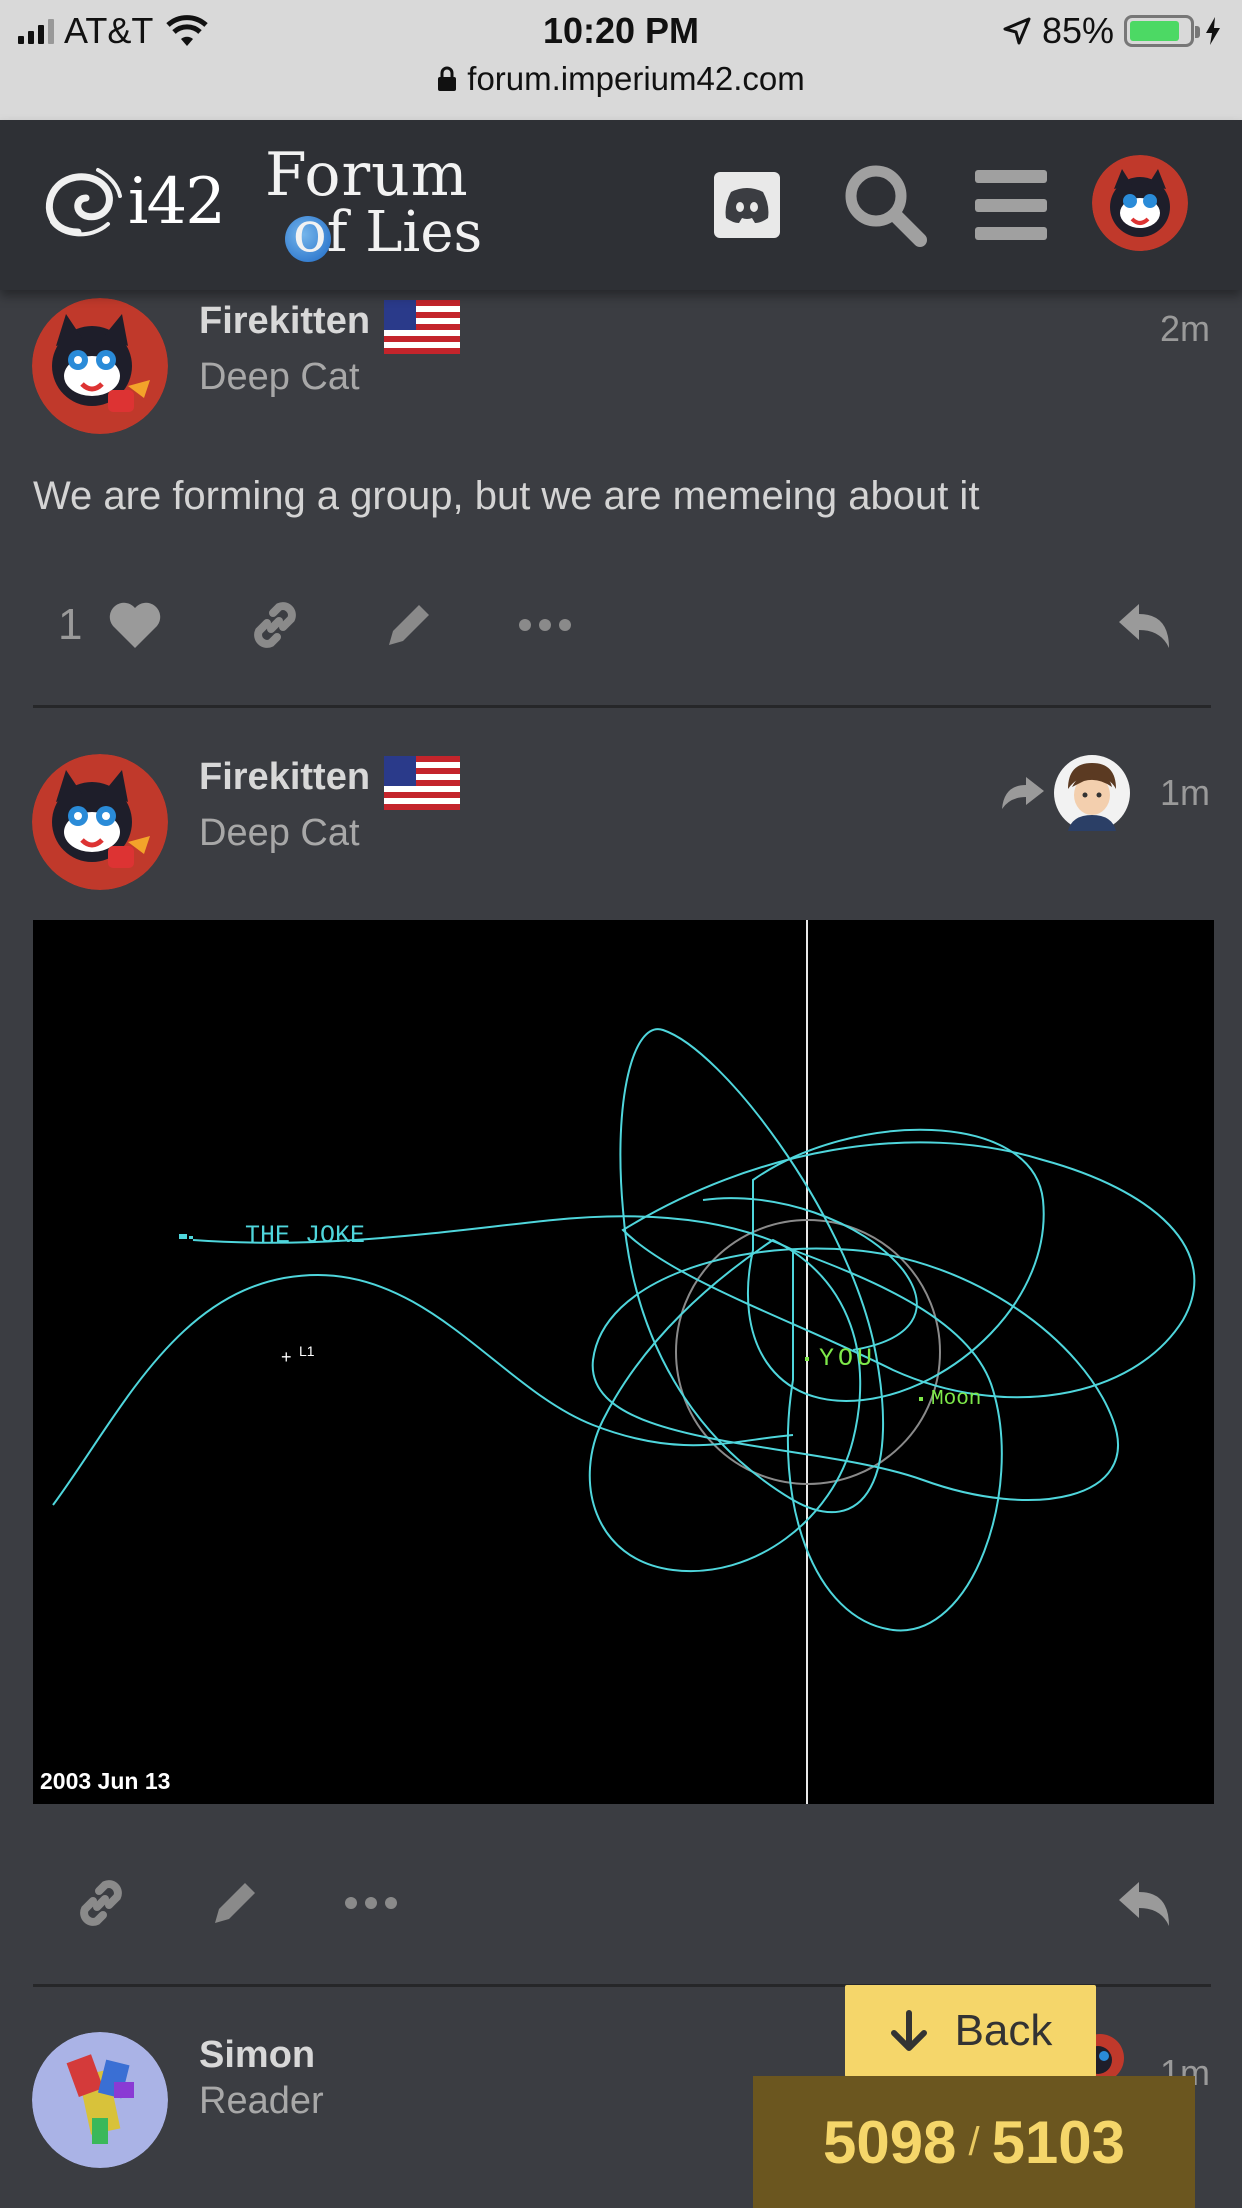  What do you see at coordinates (889, 2142) in the screenshot?
I see `current-post-number: 5098` at bounding box center [889, 2142].